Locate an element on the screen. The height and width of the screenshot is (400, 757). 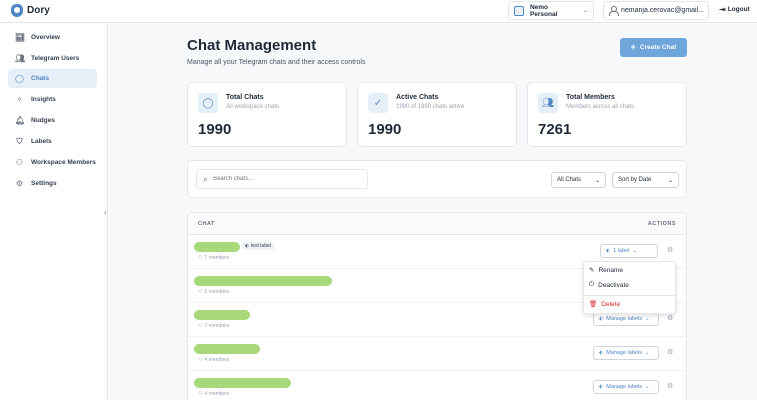
create-chat-button: + Create Chat is located at coordinates (653, 47).